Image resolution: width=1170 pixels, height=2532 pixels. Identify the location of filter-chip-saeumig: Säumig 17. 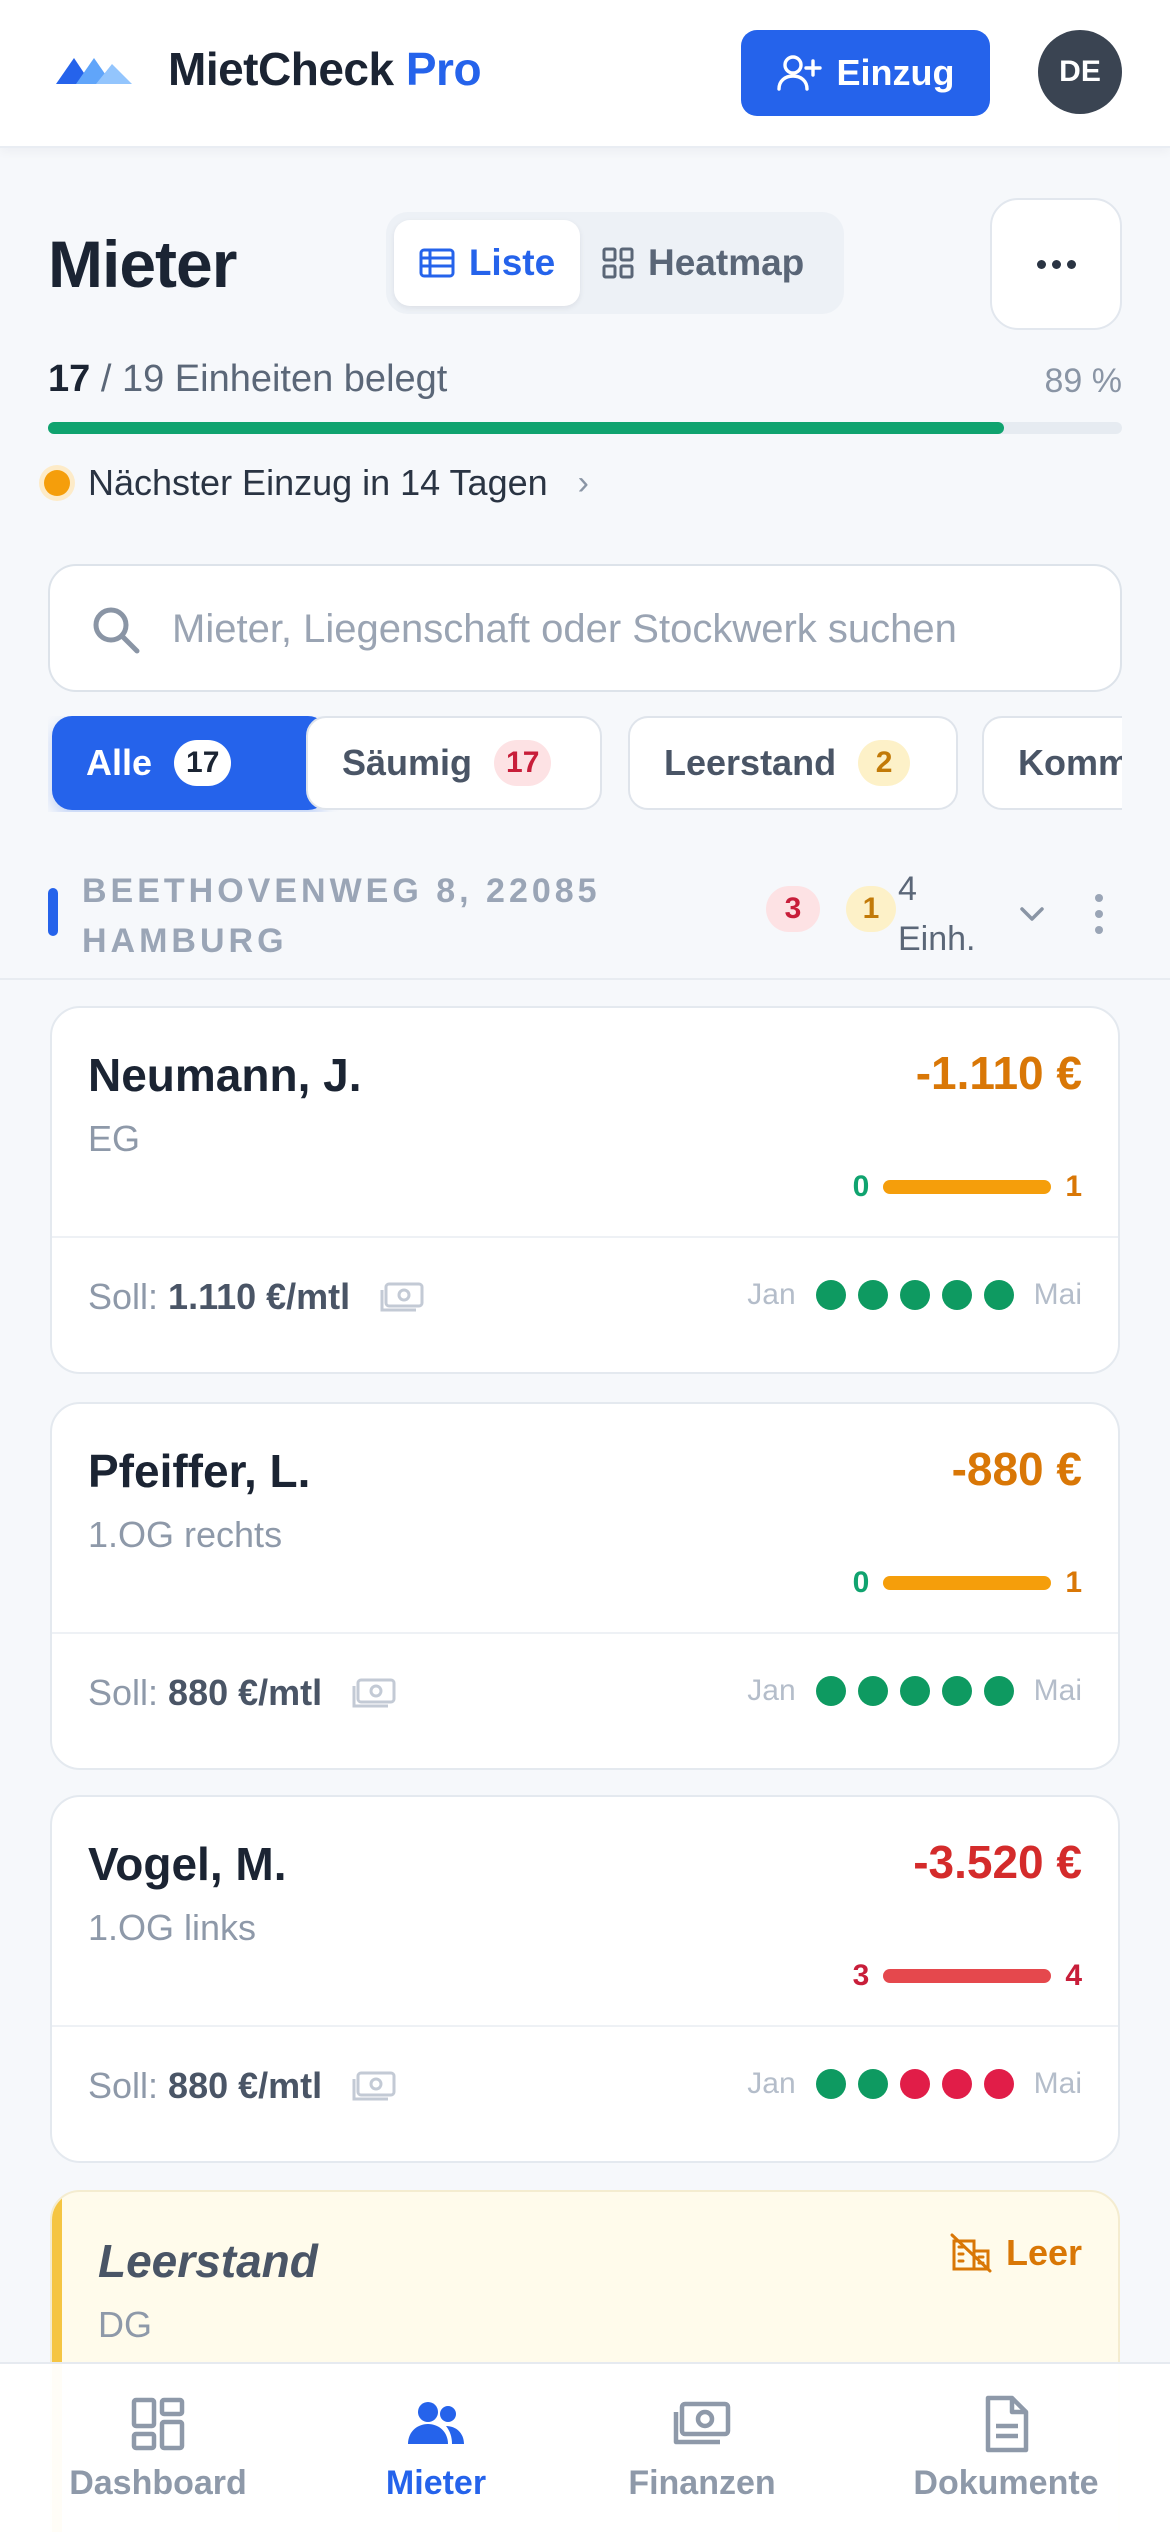
(454, 763).